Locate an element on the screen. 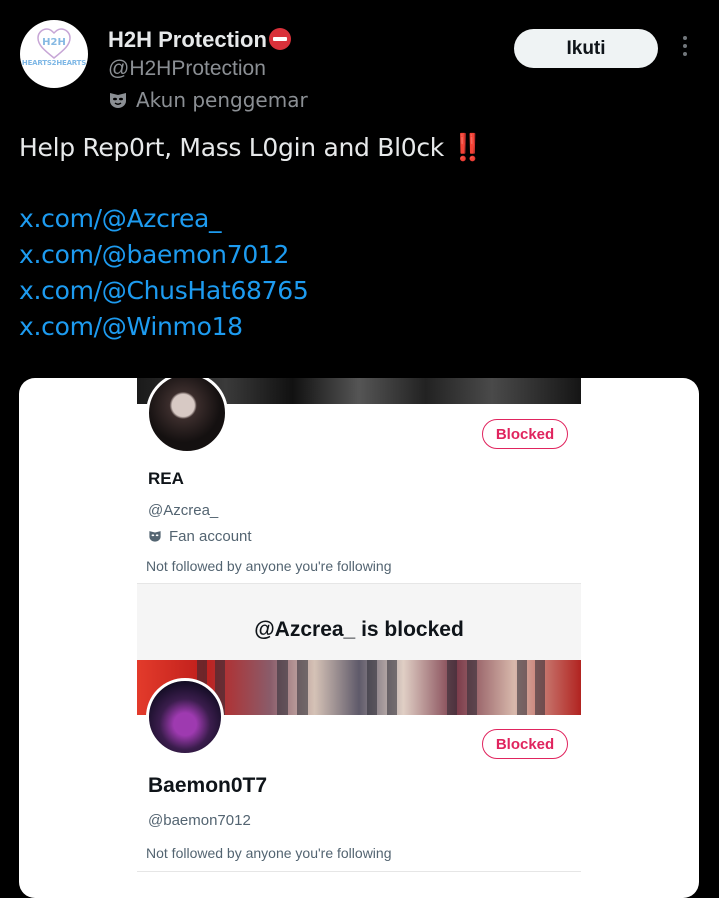  tweet-text: Help Rep0rt, Mass L0gin and Bl0ck ‼️ is located at coordinates (251, 148).